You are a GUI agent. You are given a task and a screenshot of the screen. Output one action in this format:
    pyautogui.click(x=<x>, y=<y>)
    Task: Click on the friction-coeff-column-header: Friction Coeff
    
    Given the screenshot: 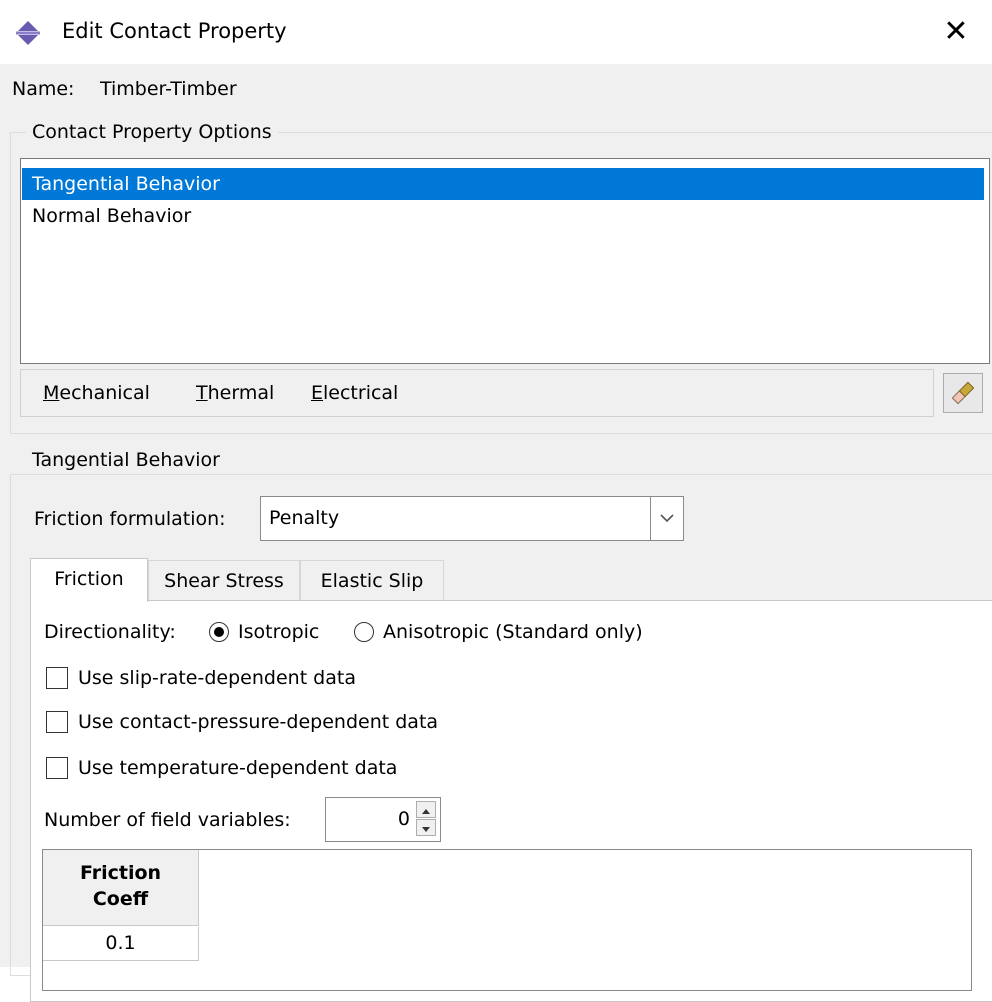 What is the action you would take?
    pyautogui.click(x=121, y=888)
    